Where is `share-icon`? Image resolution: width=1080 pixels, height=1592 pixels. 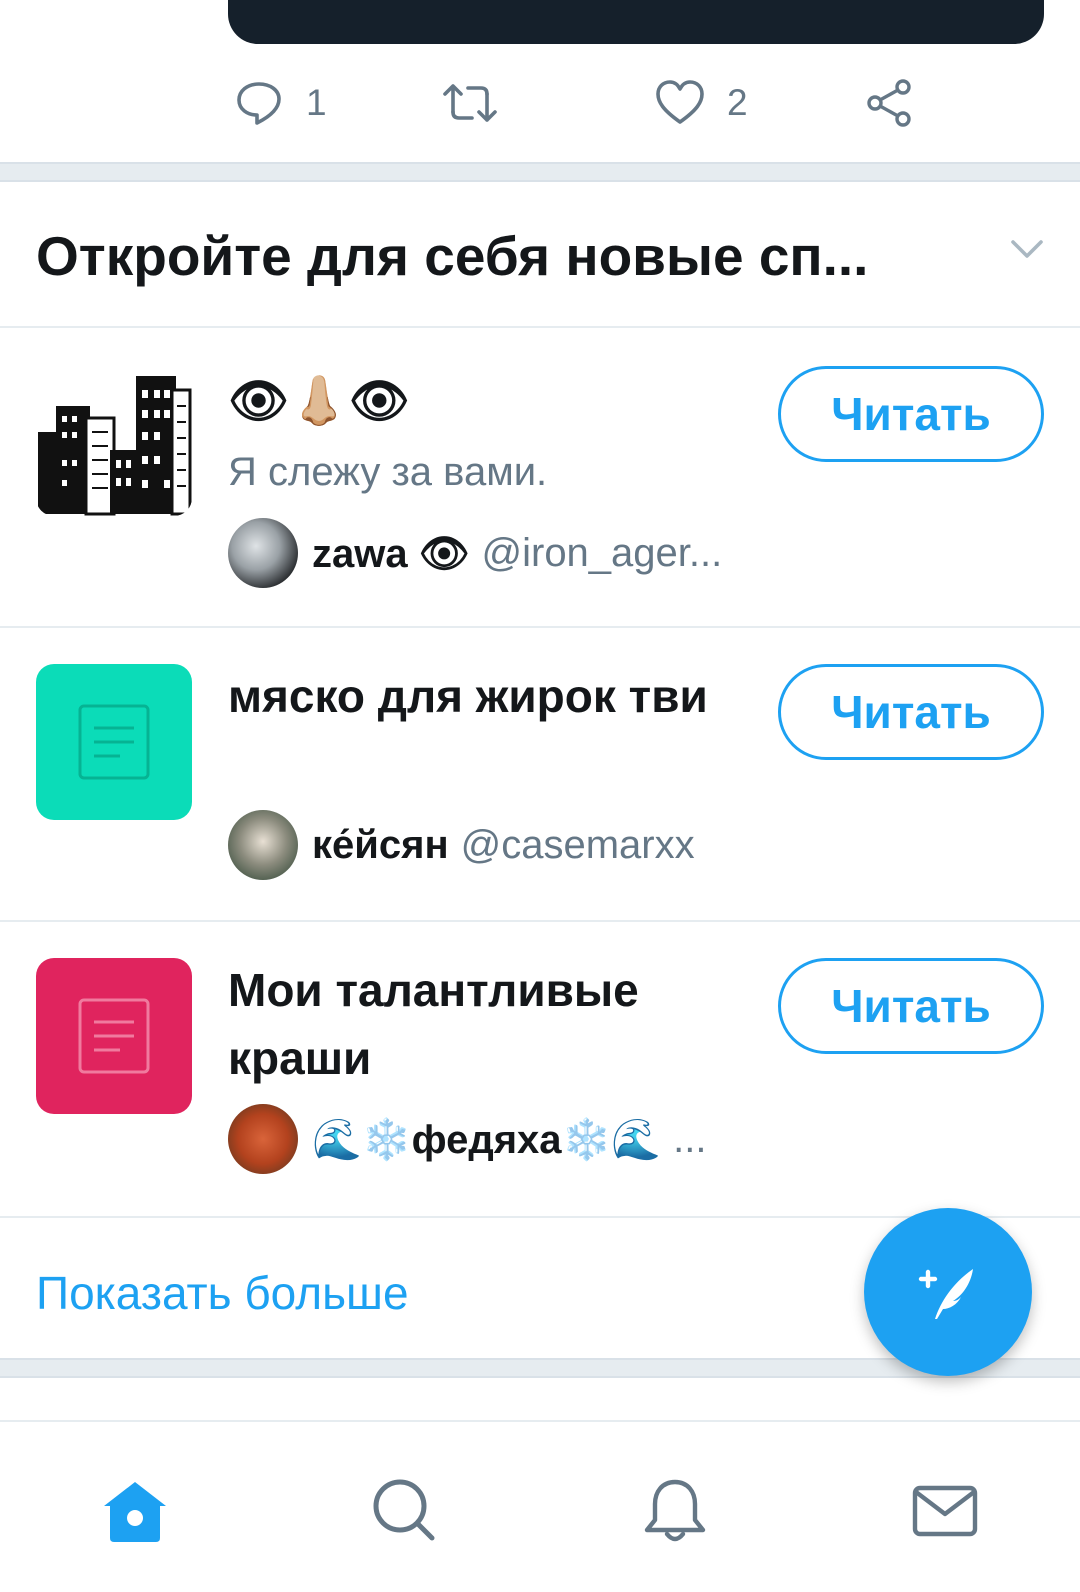 share-icon is located at coordinates (889, 103).